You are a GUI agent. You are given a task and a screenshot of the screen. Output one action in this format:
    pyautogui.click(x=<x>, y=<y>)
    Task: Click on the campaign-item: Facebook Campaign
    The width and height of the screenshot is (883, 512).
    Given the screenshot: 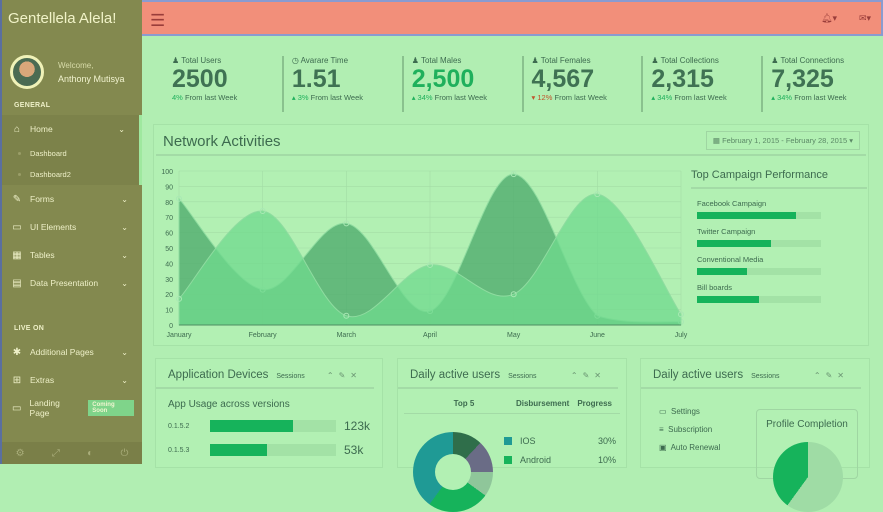 What is the action you would take?
    pyautogui.click(x=782, y=209)
    